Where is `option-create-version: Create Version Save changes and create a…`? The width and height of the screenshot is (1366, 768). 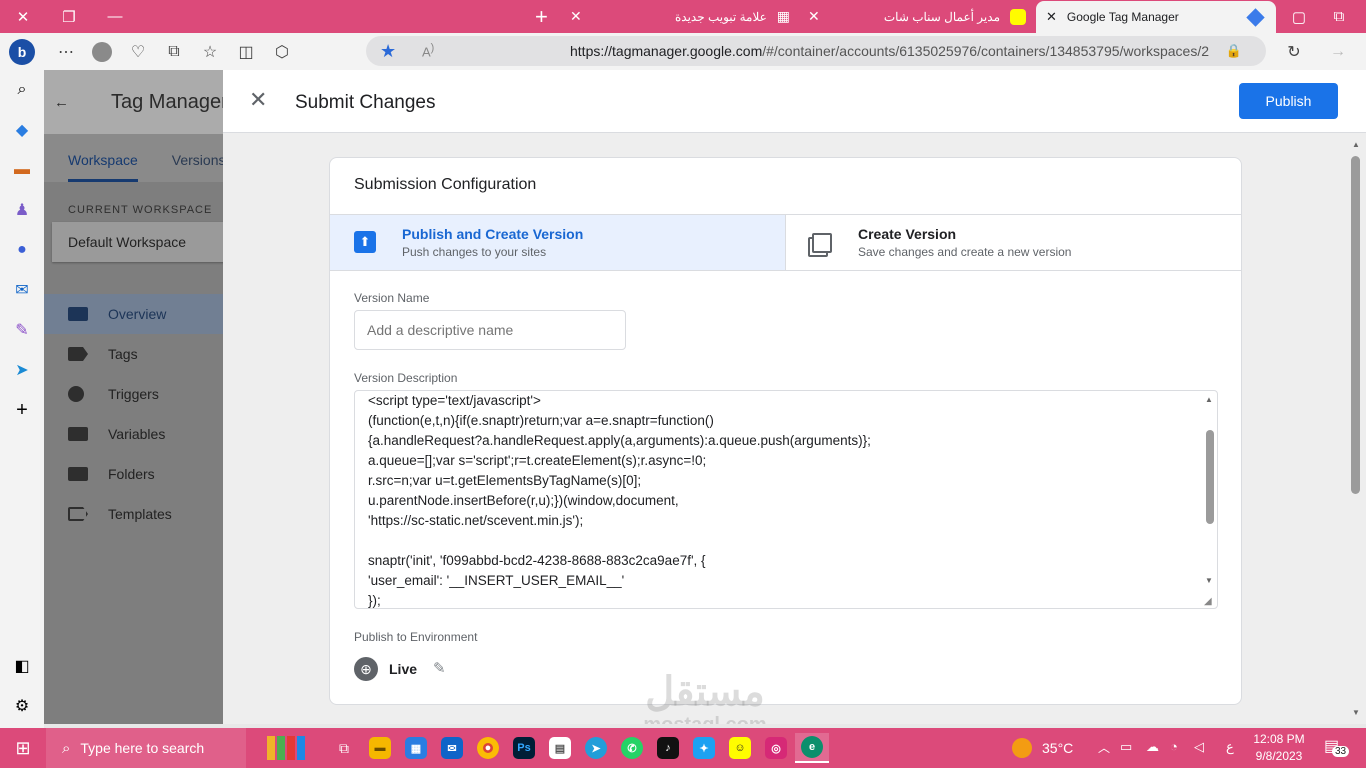 option-create-version: Create Version Save changes and create a… is located at coordinates (1013, 242).